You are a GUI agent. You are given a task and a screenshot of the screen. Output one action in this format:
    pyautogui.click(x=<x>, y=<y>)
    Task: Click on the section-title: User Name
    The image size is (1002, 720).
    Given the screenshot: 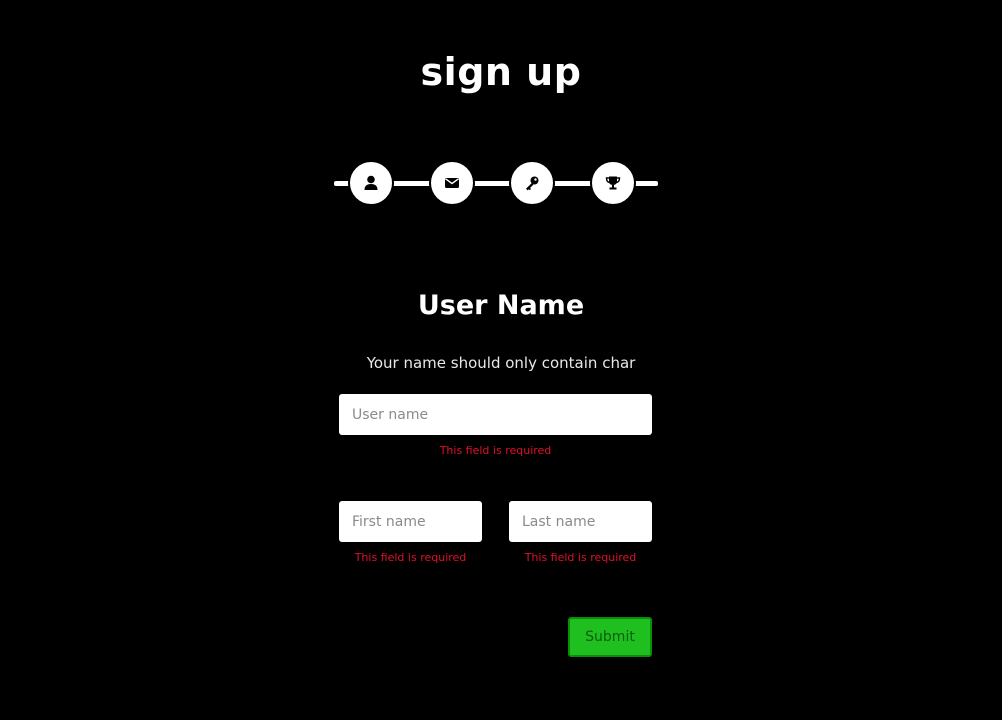 What is the action you would take?
    pyautogui.click(x=501, y=305)
    